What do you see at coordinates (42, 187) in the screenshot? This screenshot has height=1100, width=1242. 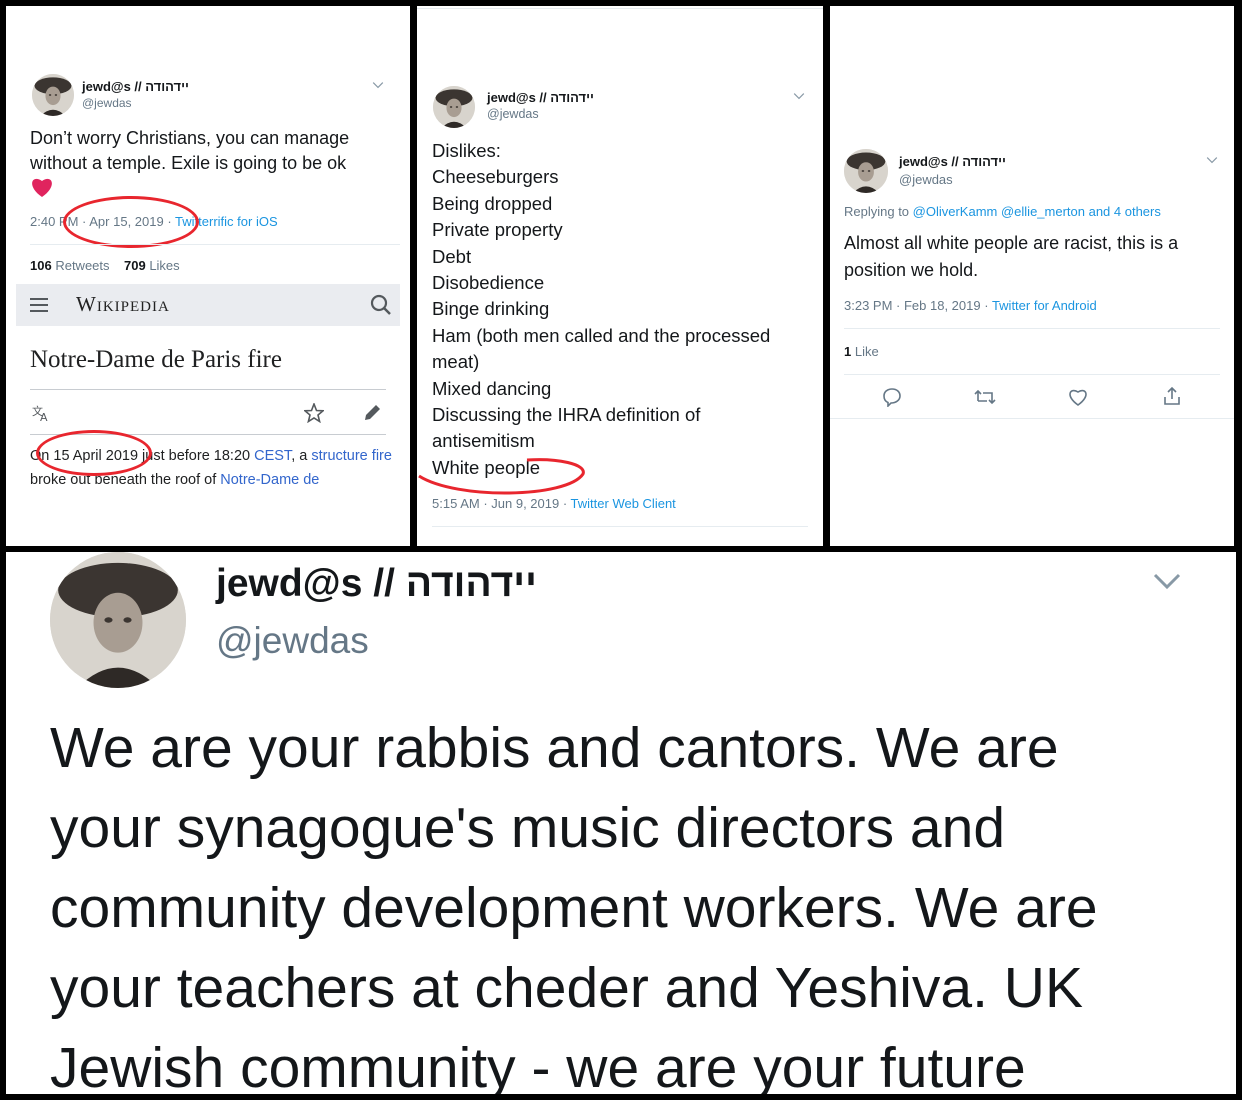 I see `heart-emoji-icon` at bounding box center [42, 187].